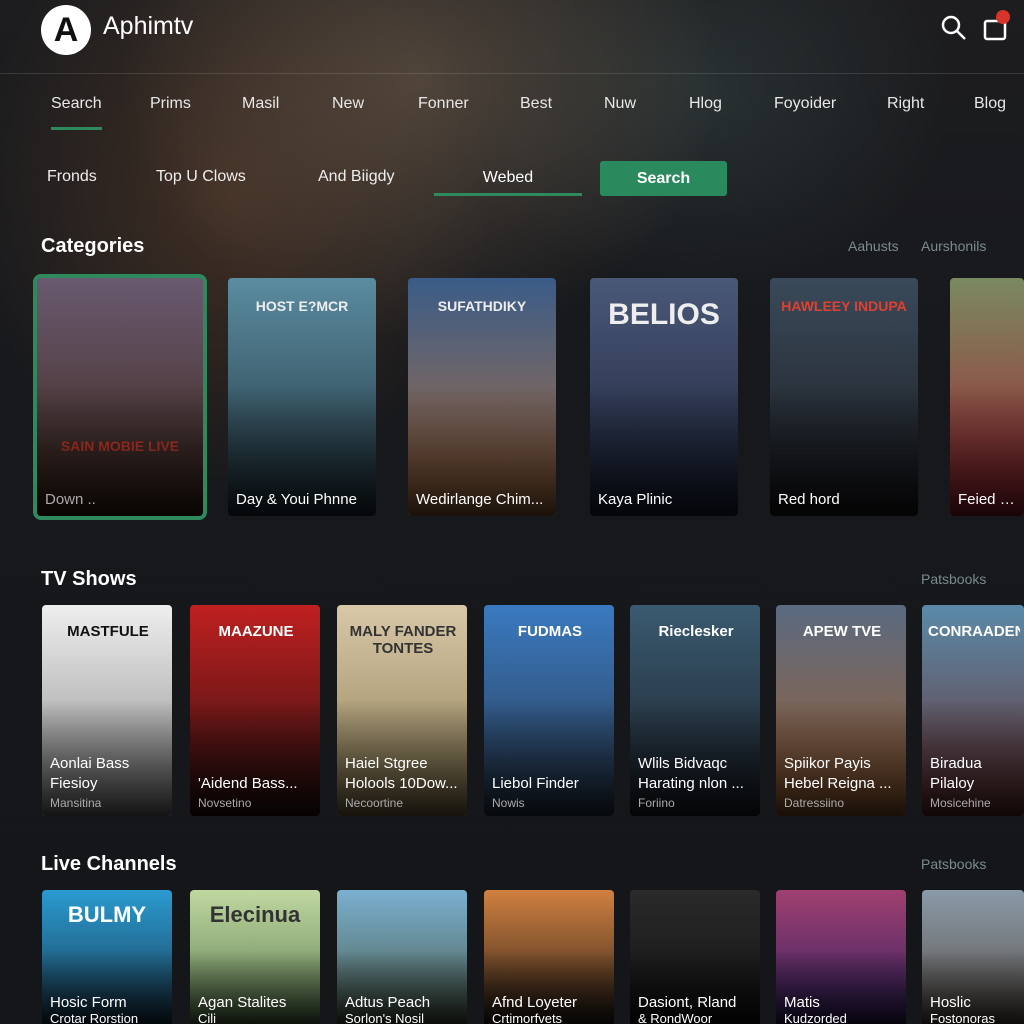 The image size is (1024, 1024). I want to click on card-title: Feied Red, so click(988, 499).